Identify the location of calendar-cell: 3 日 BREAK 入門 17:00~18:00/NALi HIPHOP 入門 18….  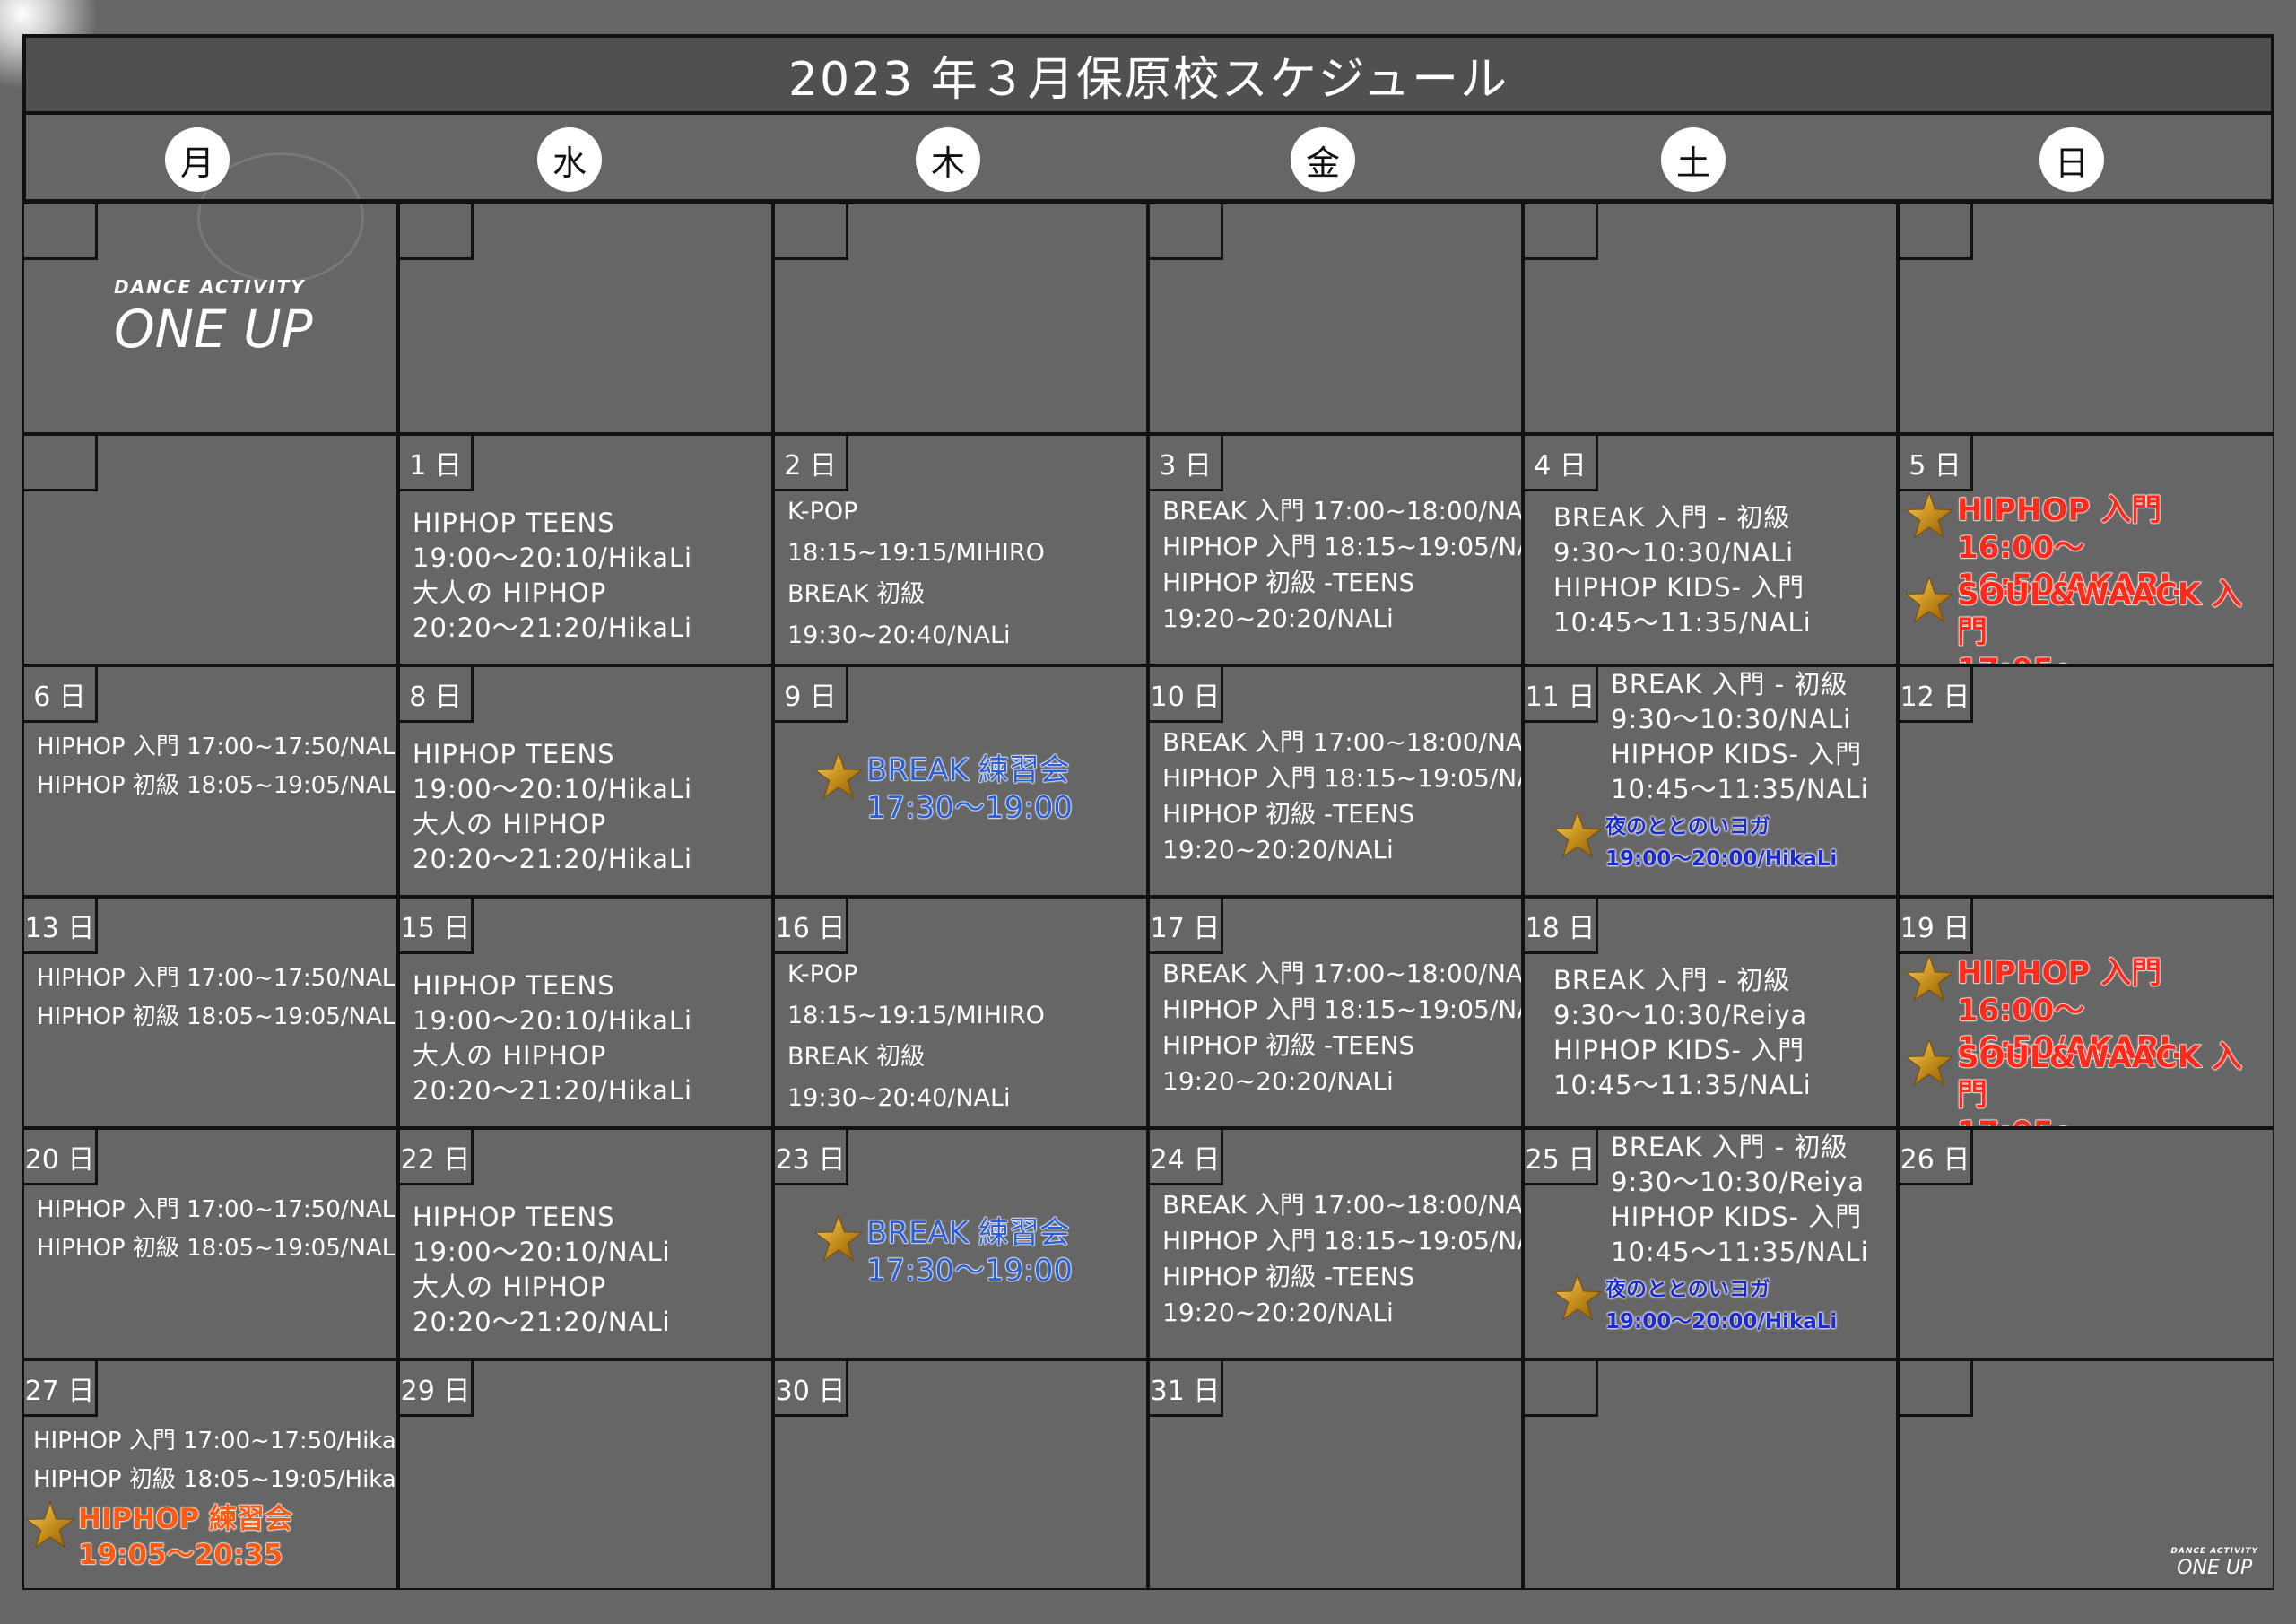
(1335, 549).